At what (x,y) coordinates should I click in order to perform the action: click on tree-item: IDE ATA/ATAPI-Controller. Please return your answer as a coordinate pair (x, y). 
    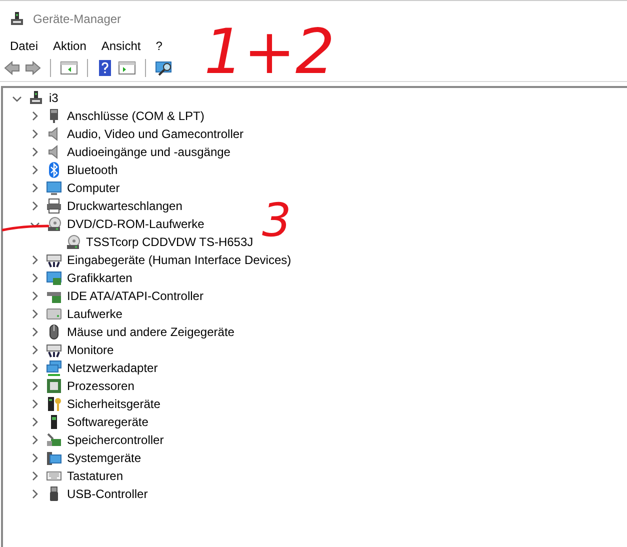
    Looking at the image, I should click on (135, 296).